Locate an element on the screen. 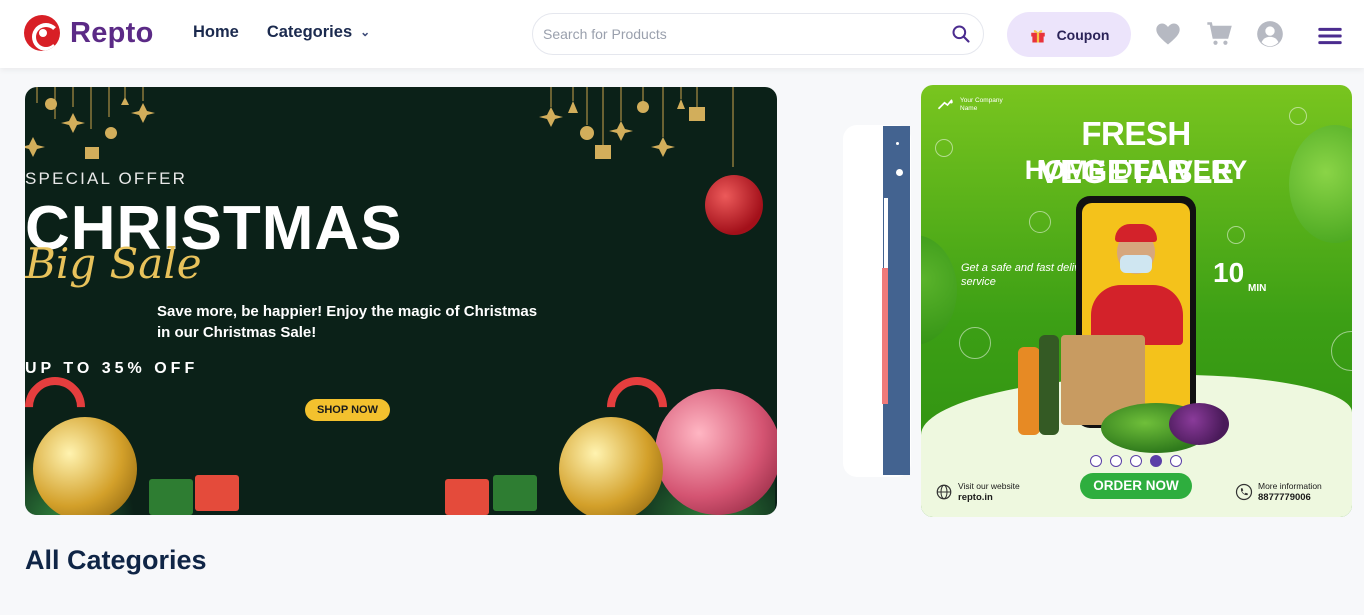 The image size is (1364, 615). website-info: Visit our website repto.in is located at coordinates (977, 492).